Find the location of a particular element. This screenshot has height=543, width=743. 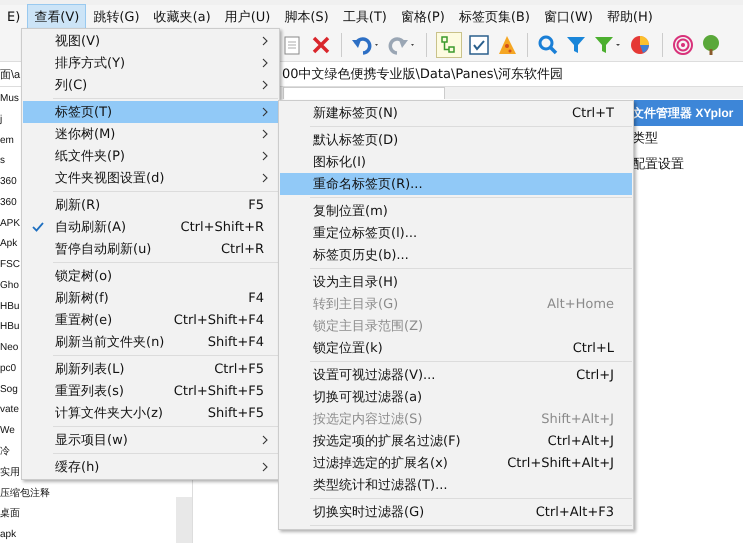

menu-item: 视图(V) is located at coordinates (150, 41).